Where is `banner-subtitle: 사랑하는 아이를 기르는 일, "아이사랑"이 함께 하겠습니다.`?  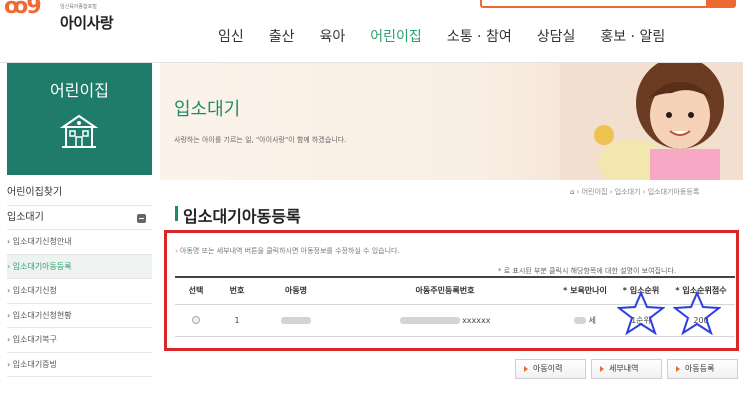 banner-subtitle: 사랑하는 아이를 기르는 일, "아이사랑"이 함께 하겠습니다. is located at coordinates (260, 140).